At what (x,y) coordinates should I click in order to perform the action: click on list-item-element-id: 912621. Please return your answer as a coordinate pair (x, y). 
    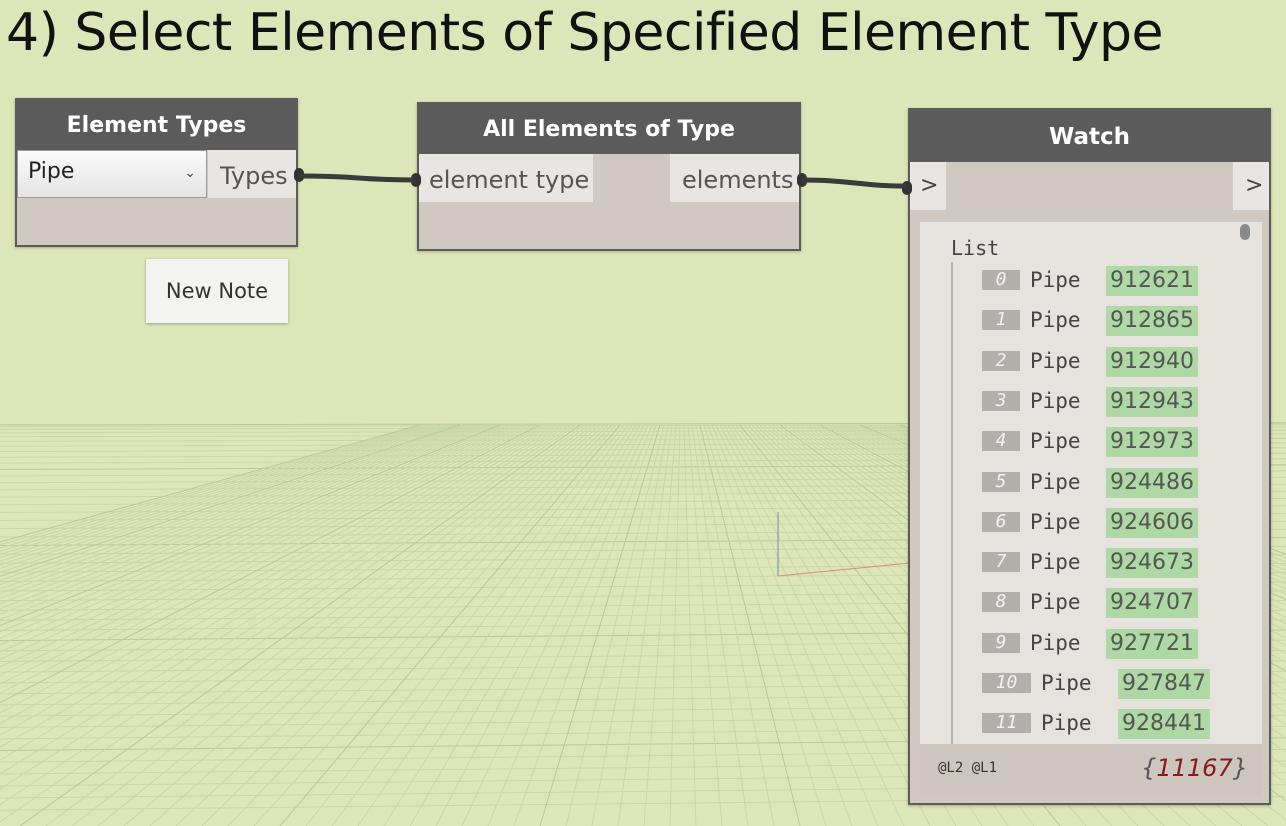
    Looking at the image, I should click on (1152, 281).